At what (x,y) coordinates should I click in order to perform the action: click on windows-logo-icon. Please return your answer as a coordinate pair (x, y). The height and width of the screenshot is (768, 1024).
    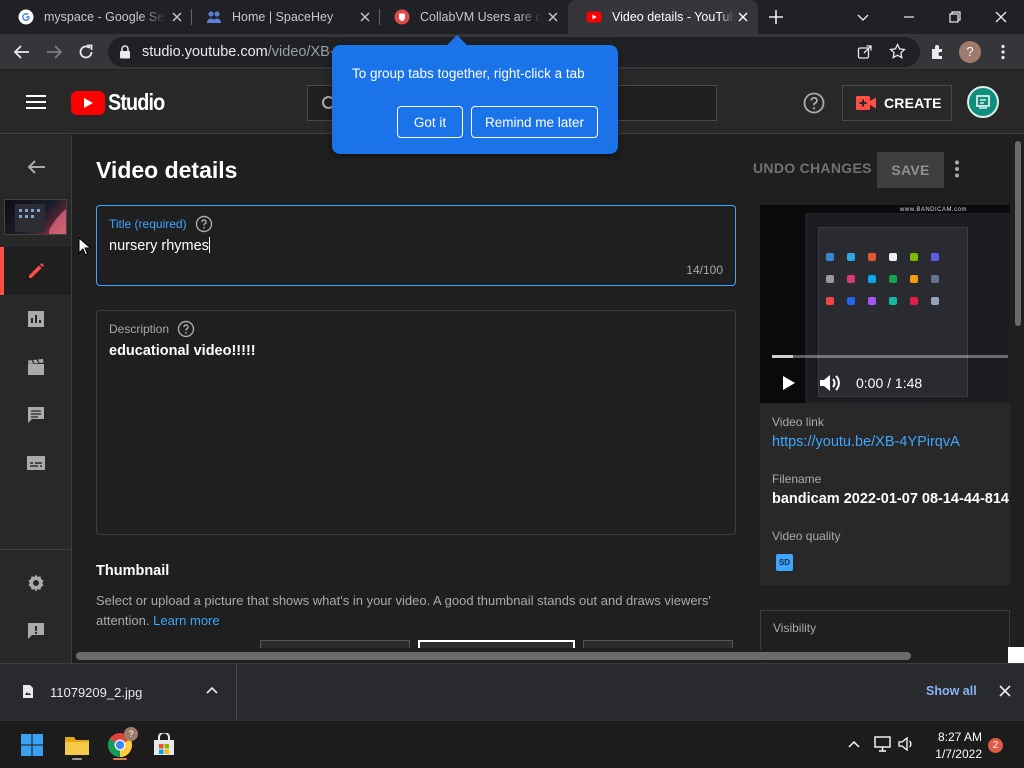
    Looking at the image, I should click on (32, 745).